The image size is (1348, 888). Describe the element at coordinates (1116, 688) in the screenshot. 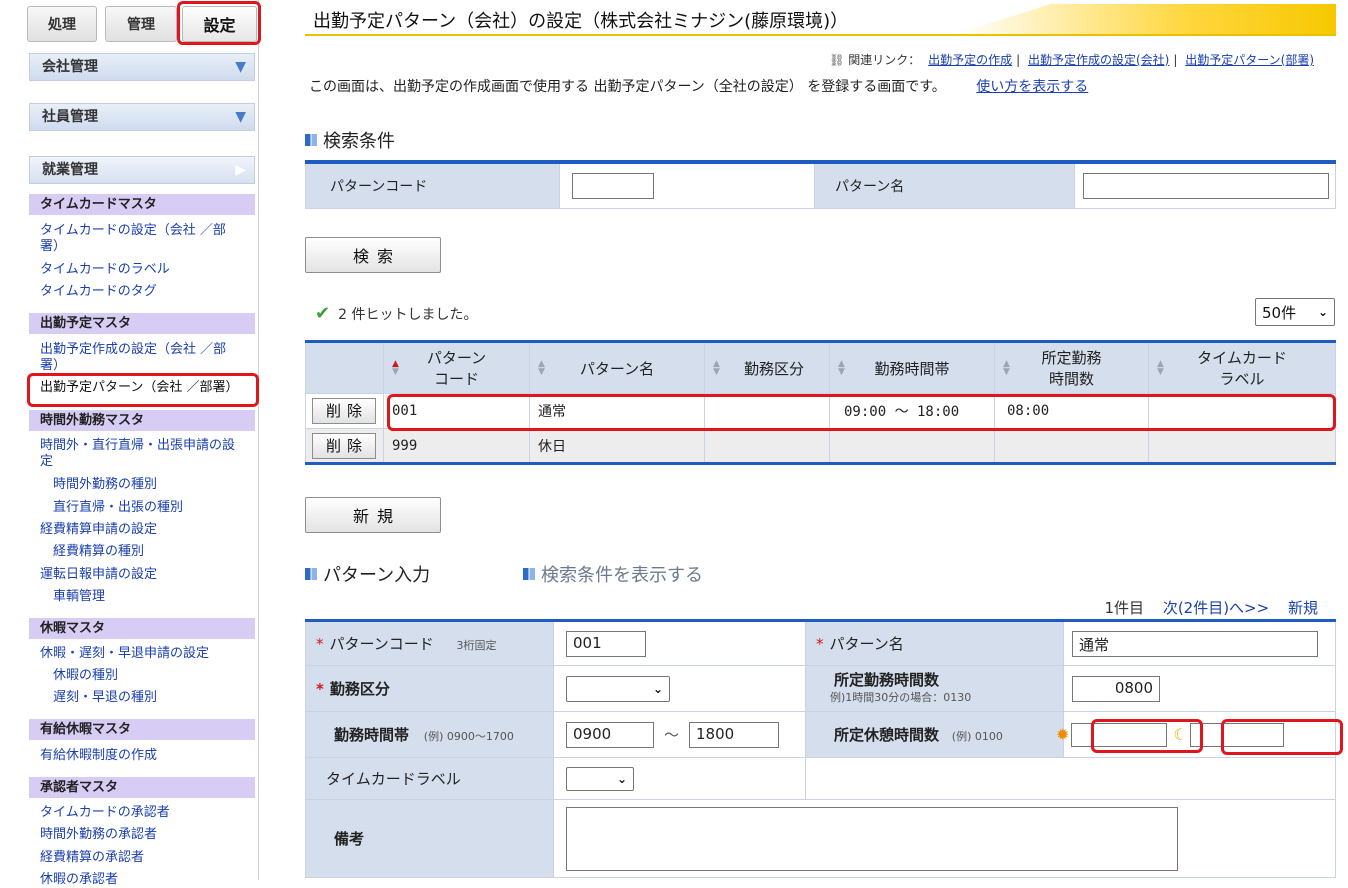

I see `work-time-input: 0800` at that location.